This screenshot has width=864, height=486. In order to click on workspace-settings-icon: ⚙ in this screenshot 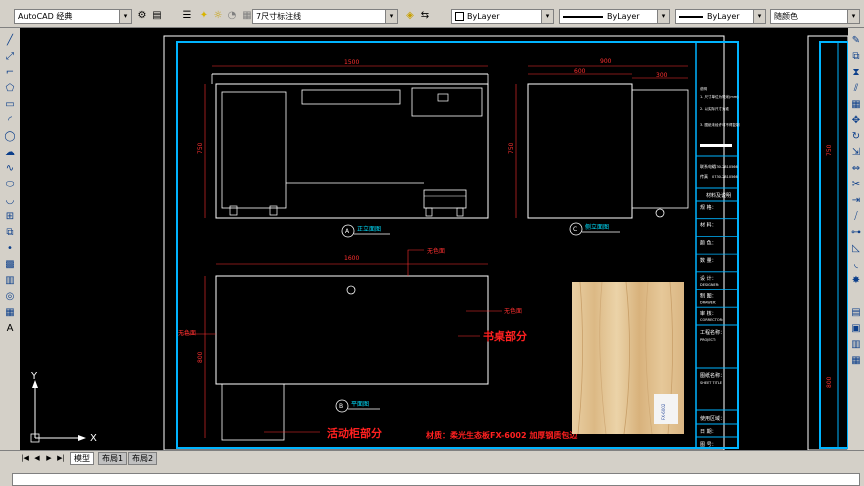, I will do `click(142, 16)`.